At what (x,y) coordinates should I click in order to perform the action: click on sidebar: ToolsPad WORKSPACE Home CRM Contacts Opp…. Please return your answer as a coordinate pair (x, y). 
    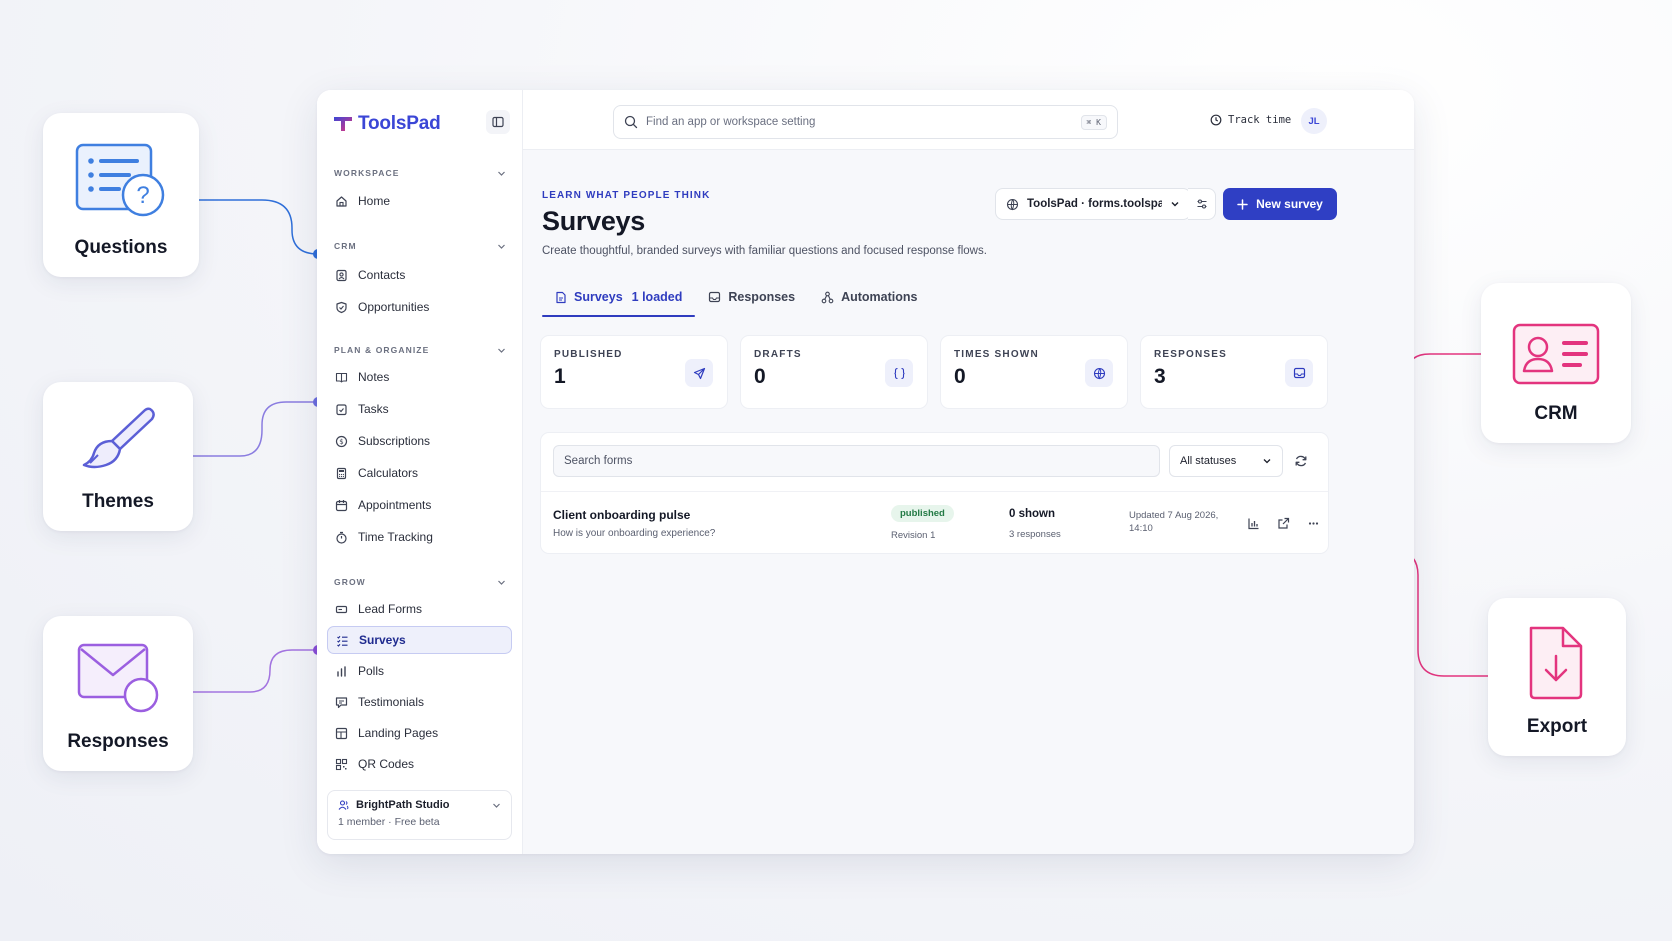
    Looking at the image, I should click on (420, 472).